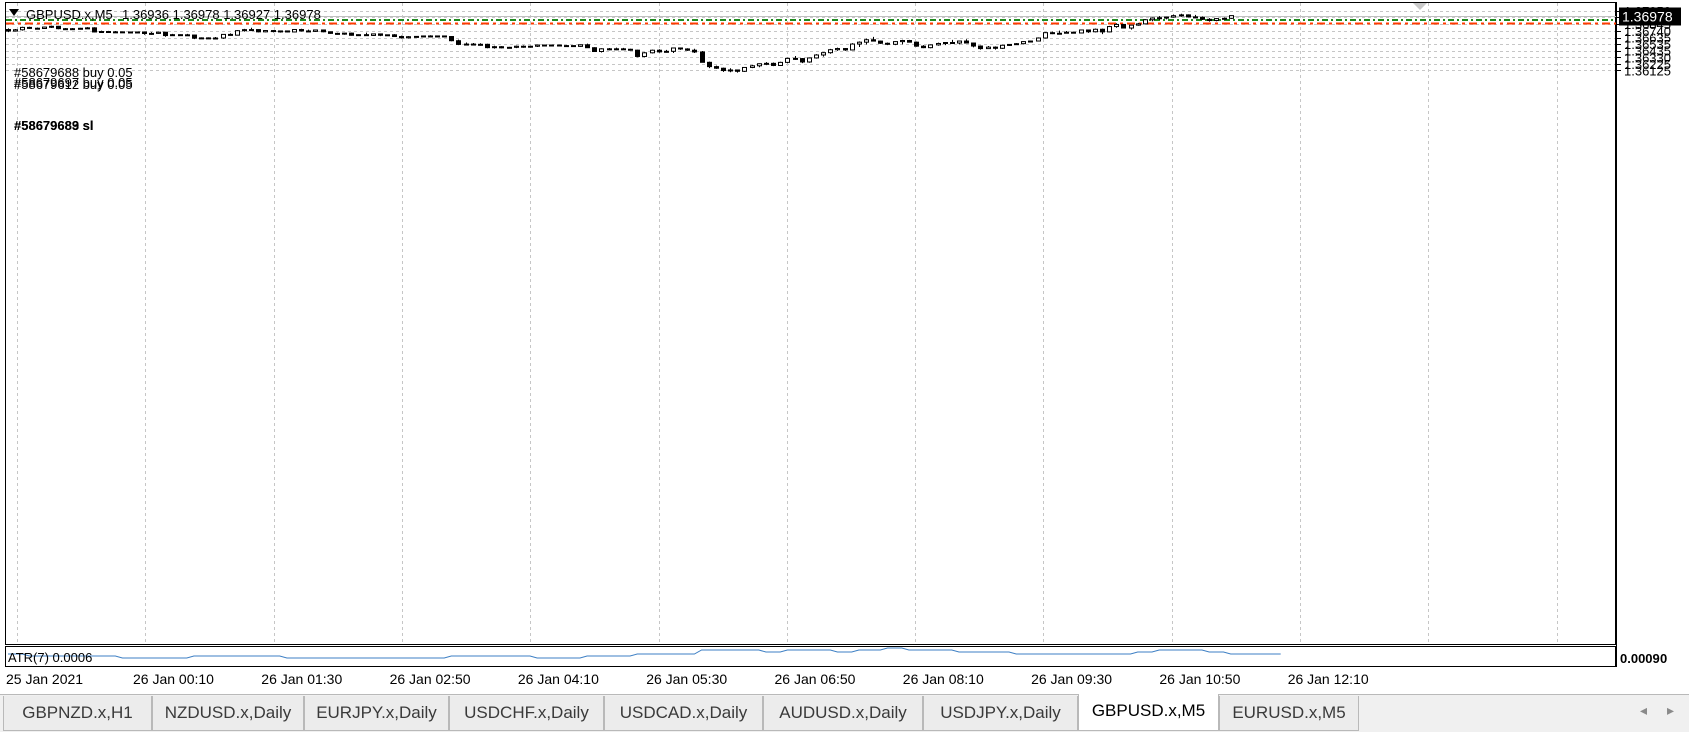 The height and width of the screenshot is (732, 1689). I want to click on tab-eurjpy-x-daily: EURJPY.x,Daily, so click(376, 713).